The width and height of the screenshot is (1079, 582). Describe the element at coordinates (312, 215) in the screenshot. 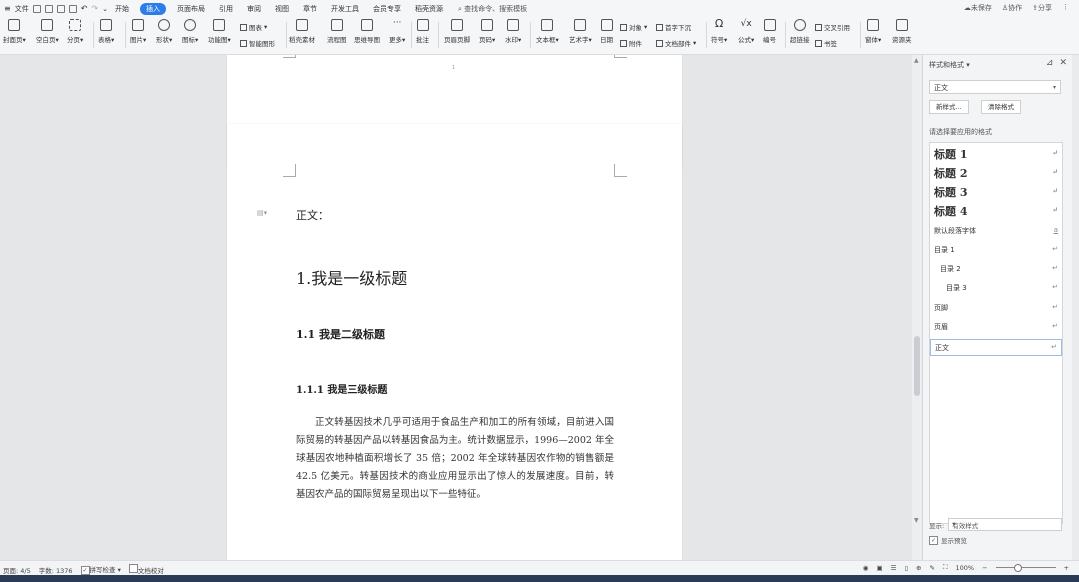

I see `body-line: 正文：` at that location.